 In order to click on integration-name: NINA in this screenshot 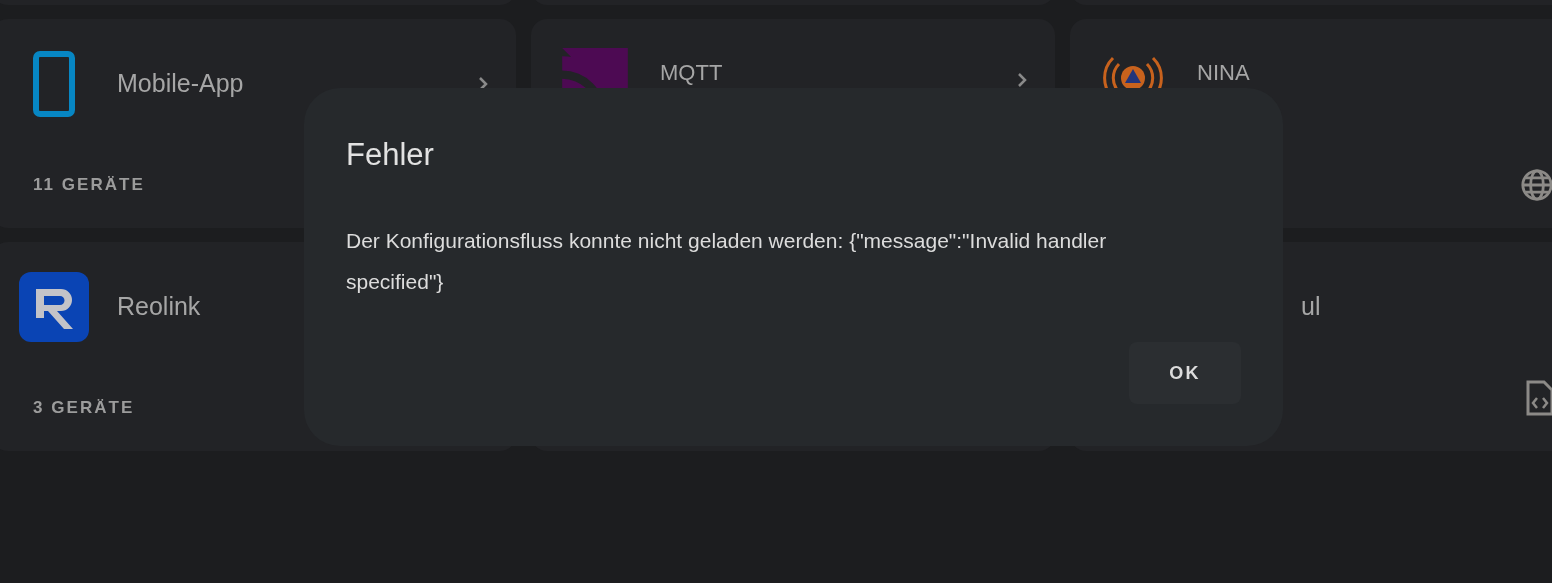, I will do `click(1223, 73)`.